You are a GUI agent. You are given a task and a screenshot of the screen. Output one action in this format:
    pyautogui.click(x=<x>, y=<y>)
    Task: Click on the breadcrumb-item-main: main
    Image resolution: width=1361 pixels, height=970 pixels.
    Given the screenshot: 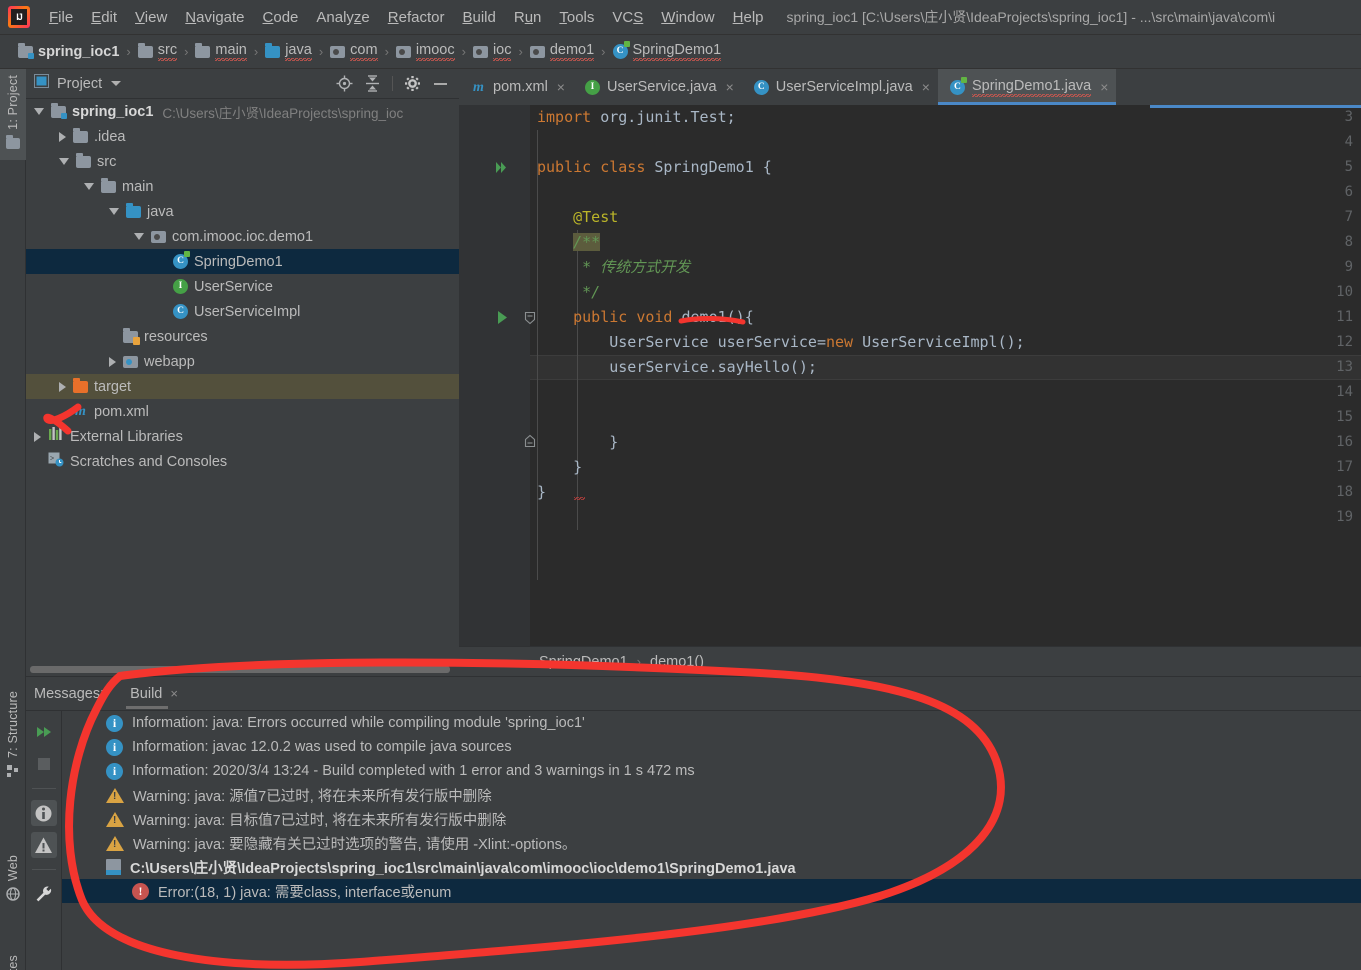 What is the action you would take?
    pyautogui.click(x=221, y=51)
    